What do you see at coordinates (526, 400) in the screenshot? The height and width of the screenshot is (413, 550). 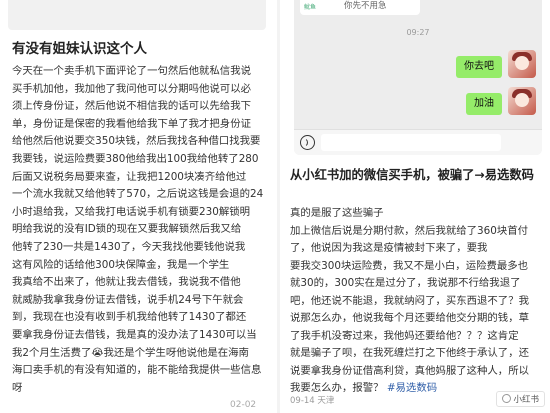 I see `watermark-text: 小红书` at bounding box center [526, 400].